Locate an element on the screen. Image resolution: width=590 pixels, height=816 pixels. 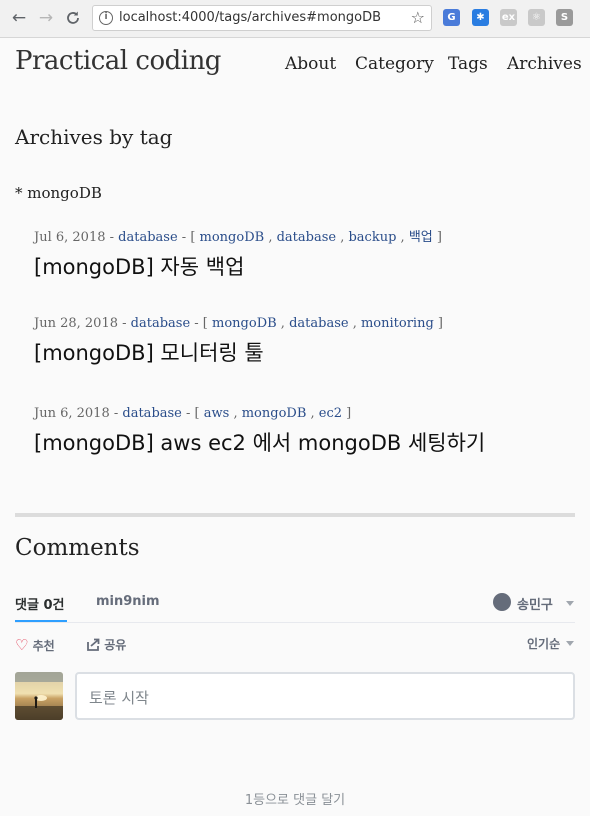
share-button: 공유 is located at coordinates (106, 644).